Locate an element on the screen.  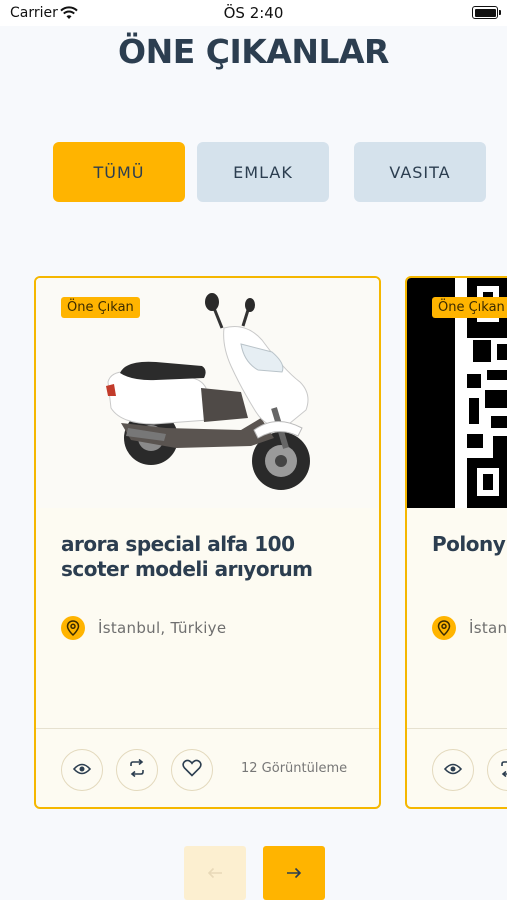
clock: ÖS 2:40 is located at coordinates (253, 13).